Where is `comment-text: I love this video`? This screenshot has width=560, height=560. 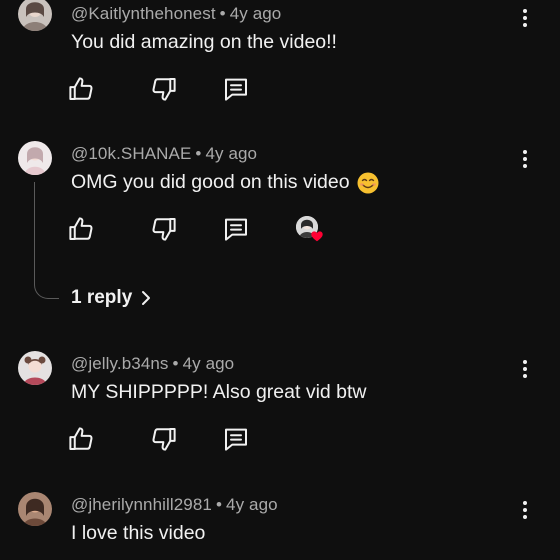 comment-text: I love this video is located at coordinates (138, 533).